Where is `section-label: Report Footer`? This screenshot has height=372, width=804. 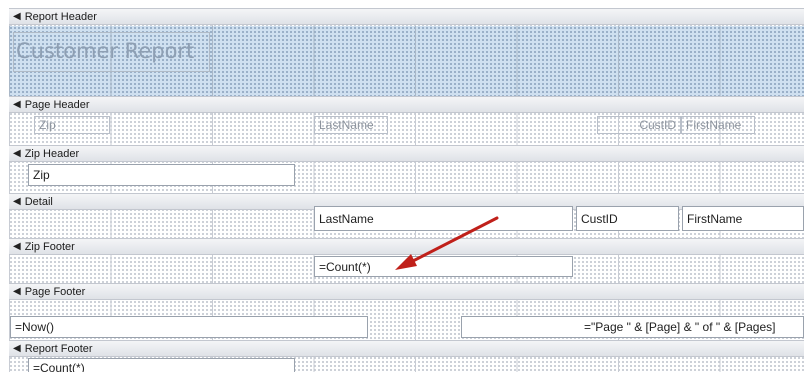 section-label: Report Footer is located at coordinates (58, 348).